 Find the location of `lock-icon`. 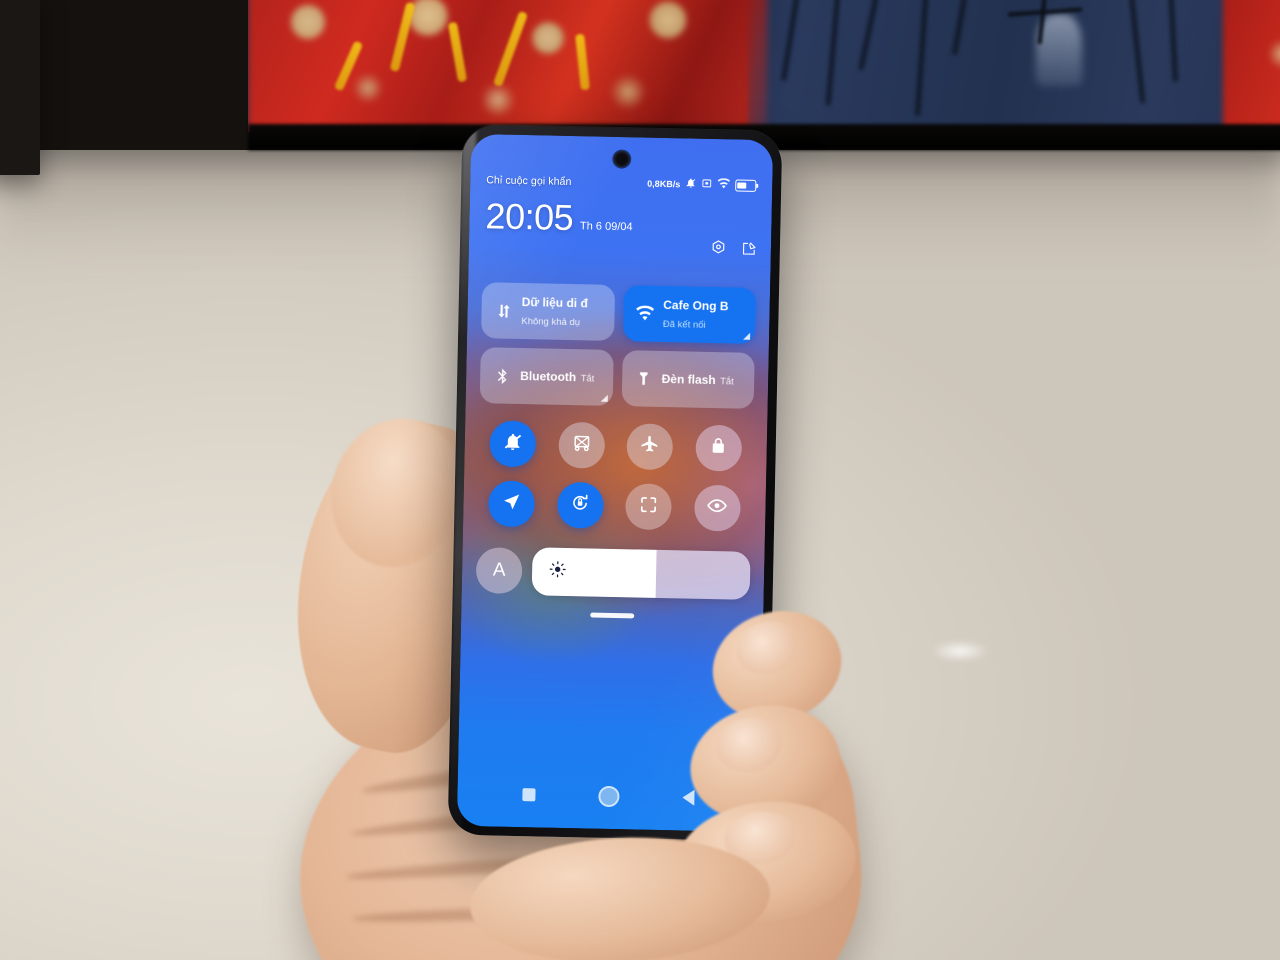

lock-icon is located at coordinates (718, 448).